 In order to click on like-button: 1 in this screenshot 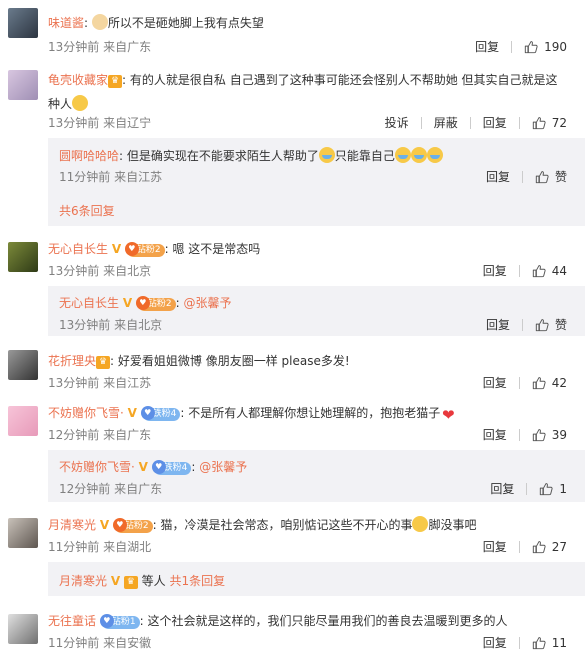, I will do `click(553, 489)`.